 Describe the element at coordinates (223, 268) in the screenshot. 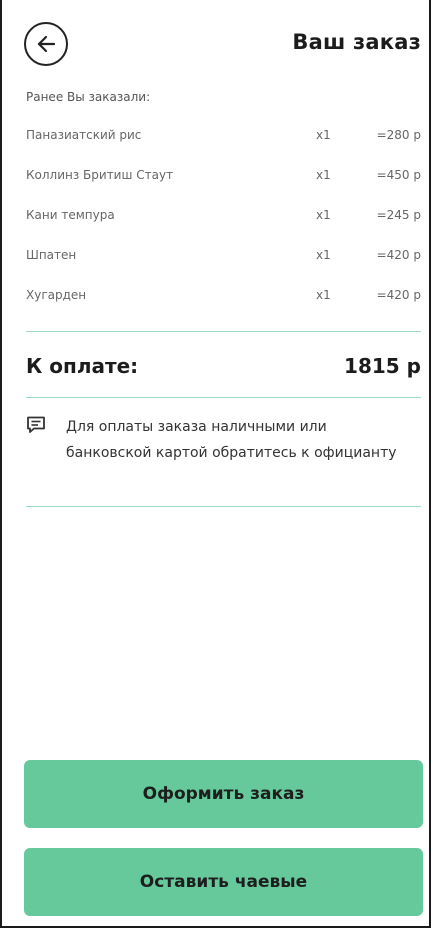

I see `list-item: Шпатен x1 =420 р` at that location.